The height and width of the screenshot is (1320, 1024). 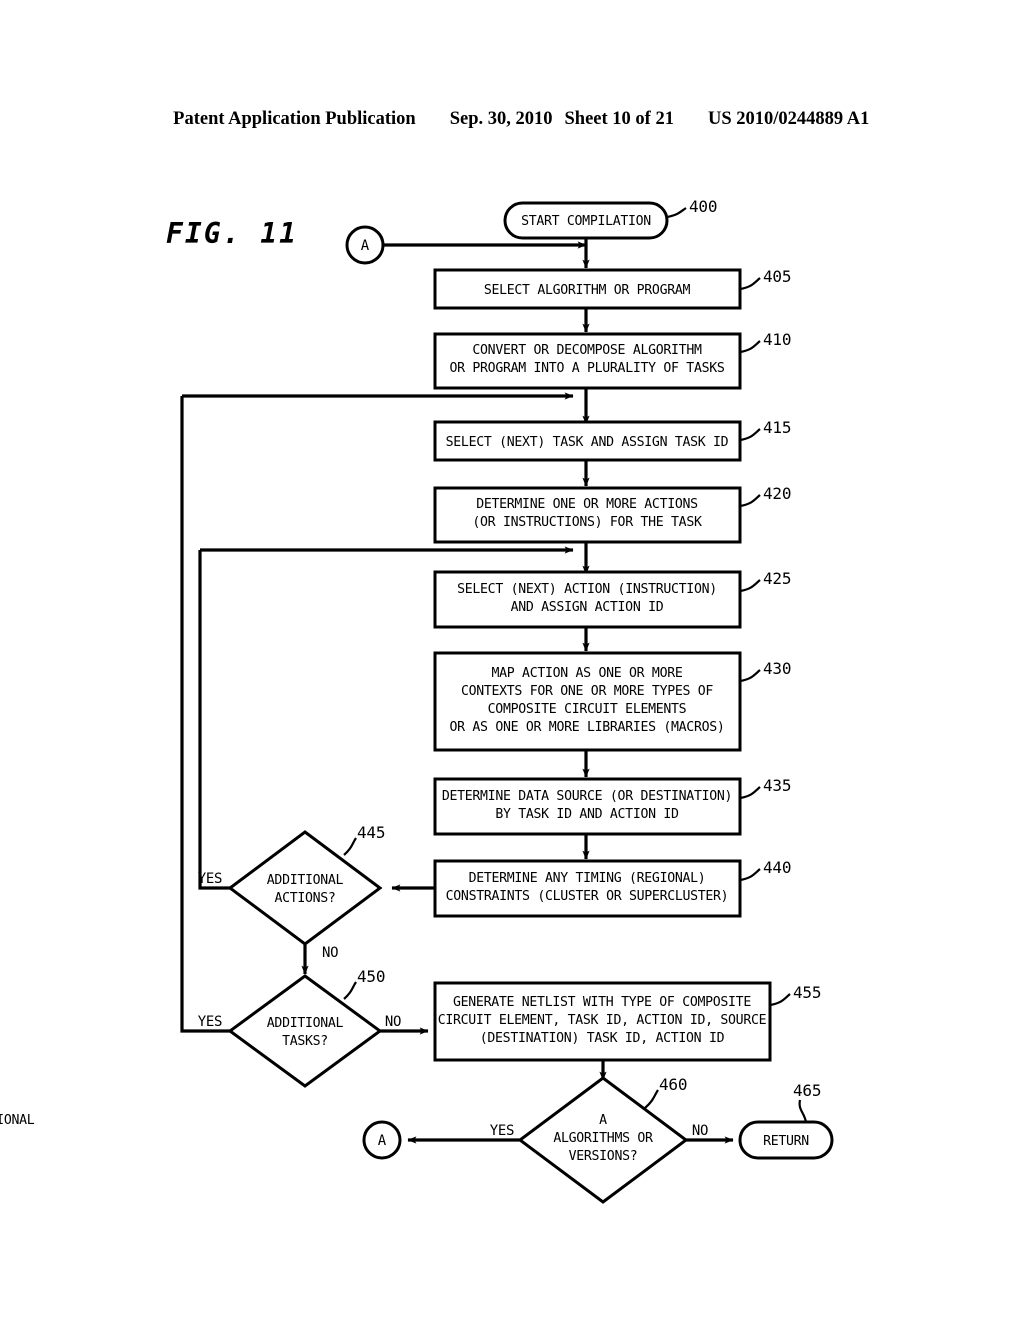 What do you see at coordinates (587, 814) in the screenshot?
I see `node-435-label-line2: BY TASK ID AND ACTION ID` at bounding box center [587, 814].